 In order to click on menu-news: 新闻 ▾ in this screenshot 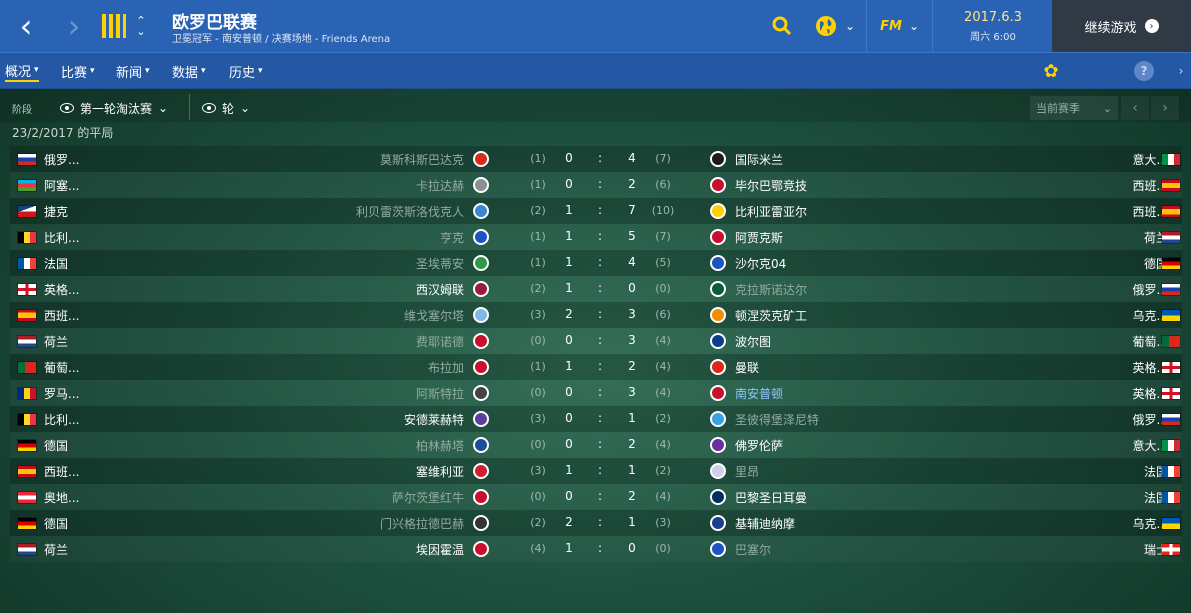, I will do `click(133, 71)`.